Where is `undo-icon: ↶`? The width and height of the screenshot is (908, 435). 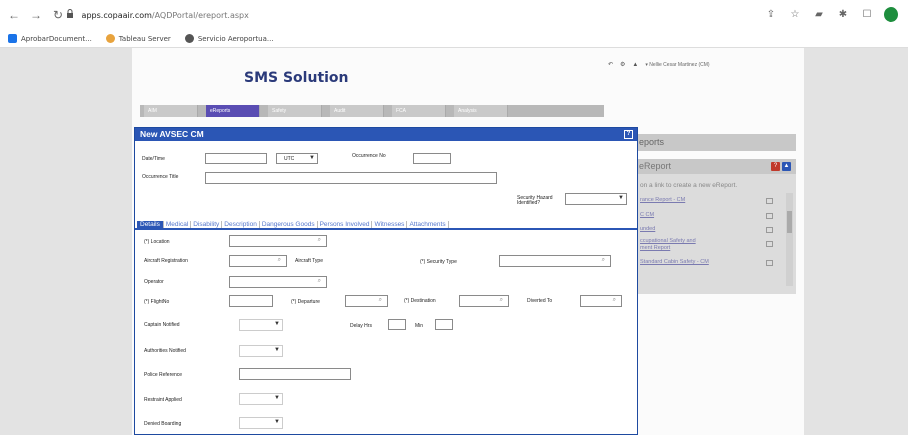 undo-icon: ↶ is located at coordinates (610, 64).